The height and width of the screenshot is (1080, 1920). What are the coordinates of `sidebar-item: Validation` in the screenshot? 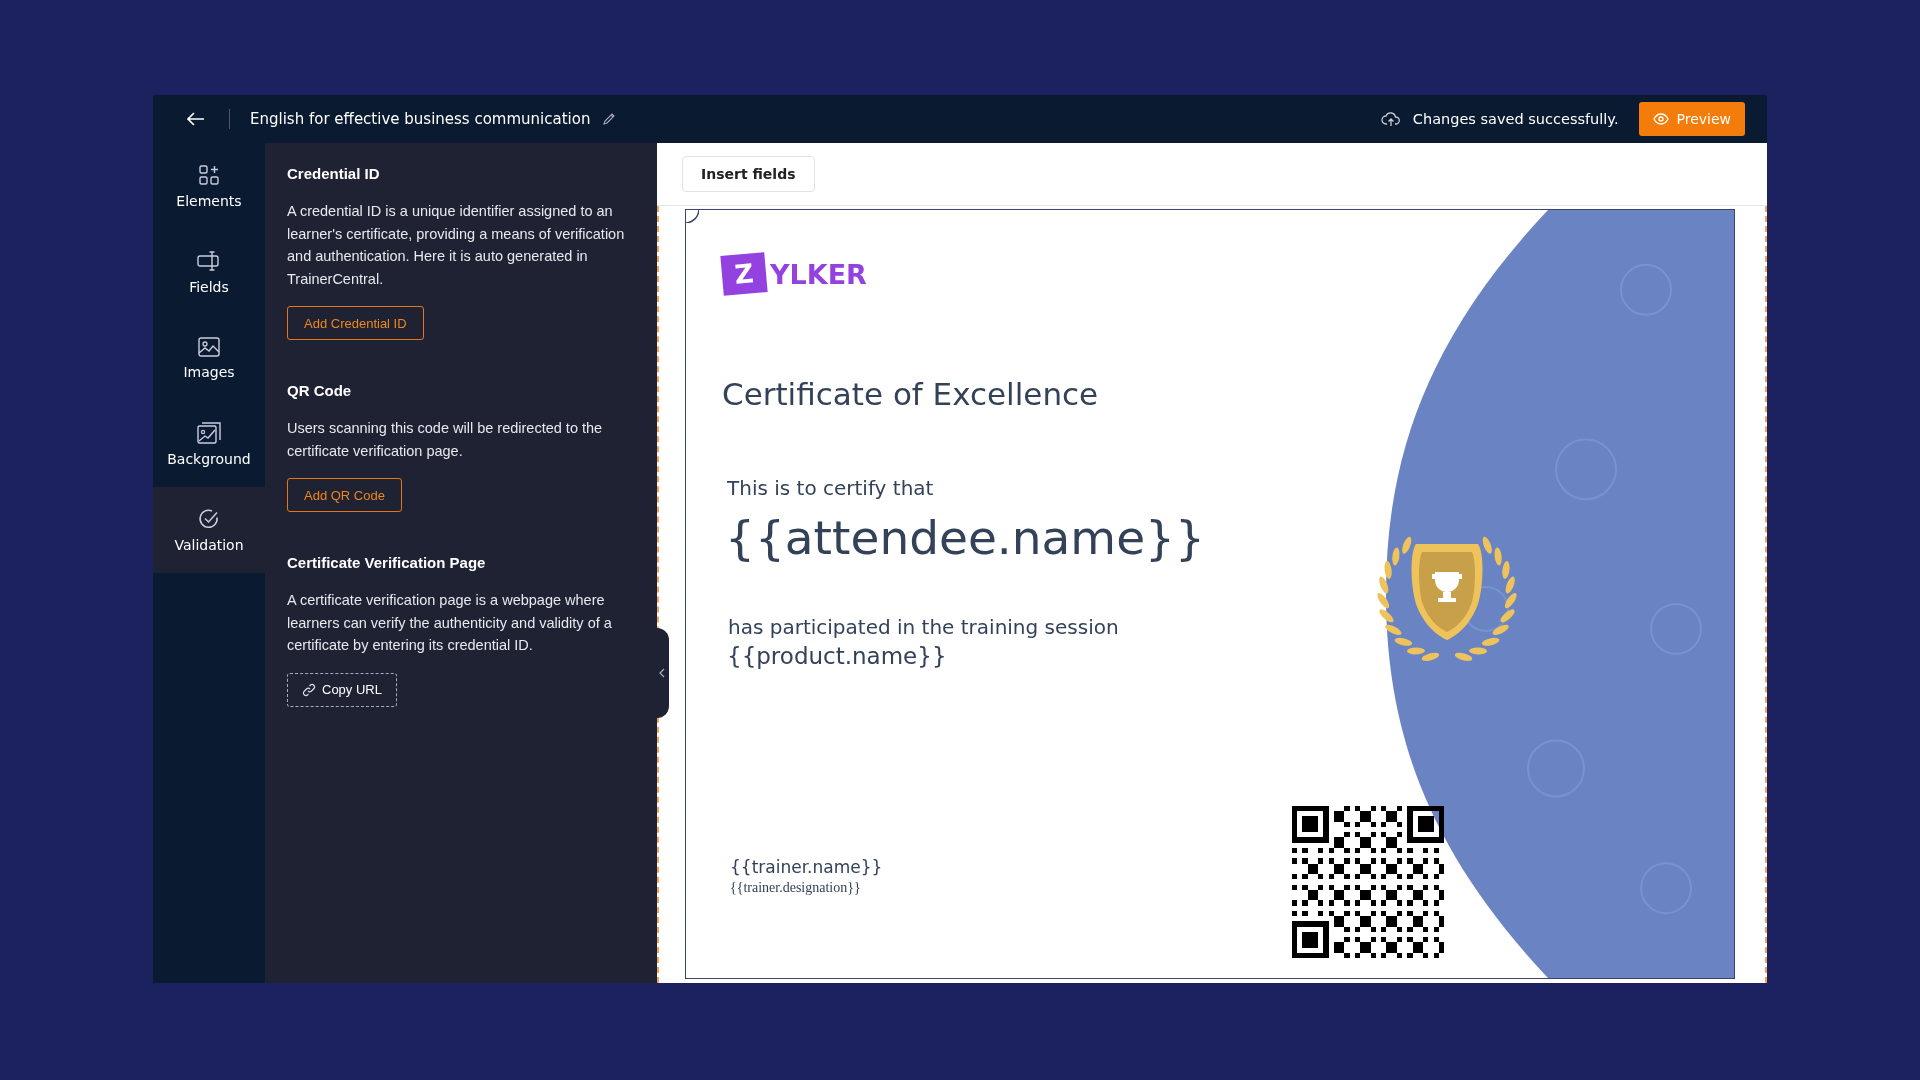 It's located at (209, 530).